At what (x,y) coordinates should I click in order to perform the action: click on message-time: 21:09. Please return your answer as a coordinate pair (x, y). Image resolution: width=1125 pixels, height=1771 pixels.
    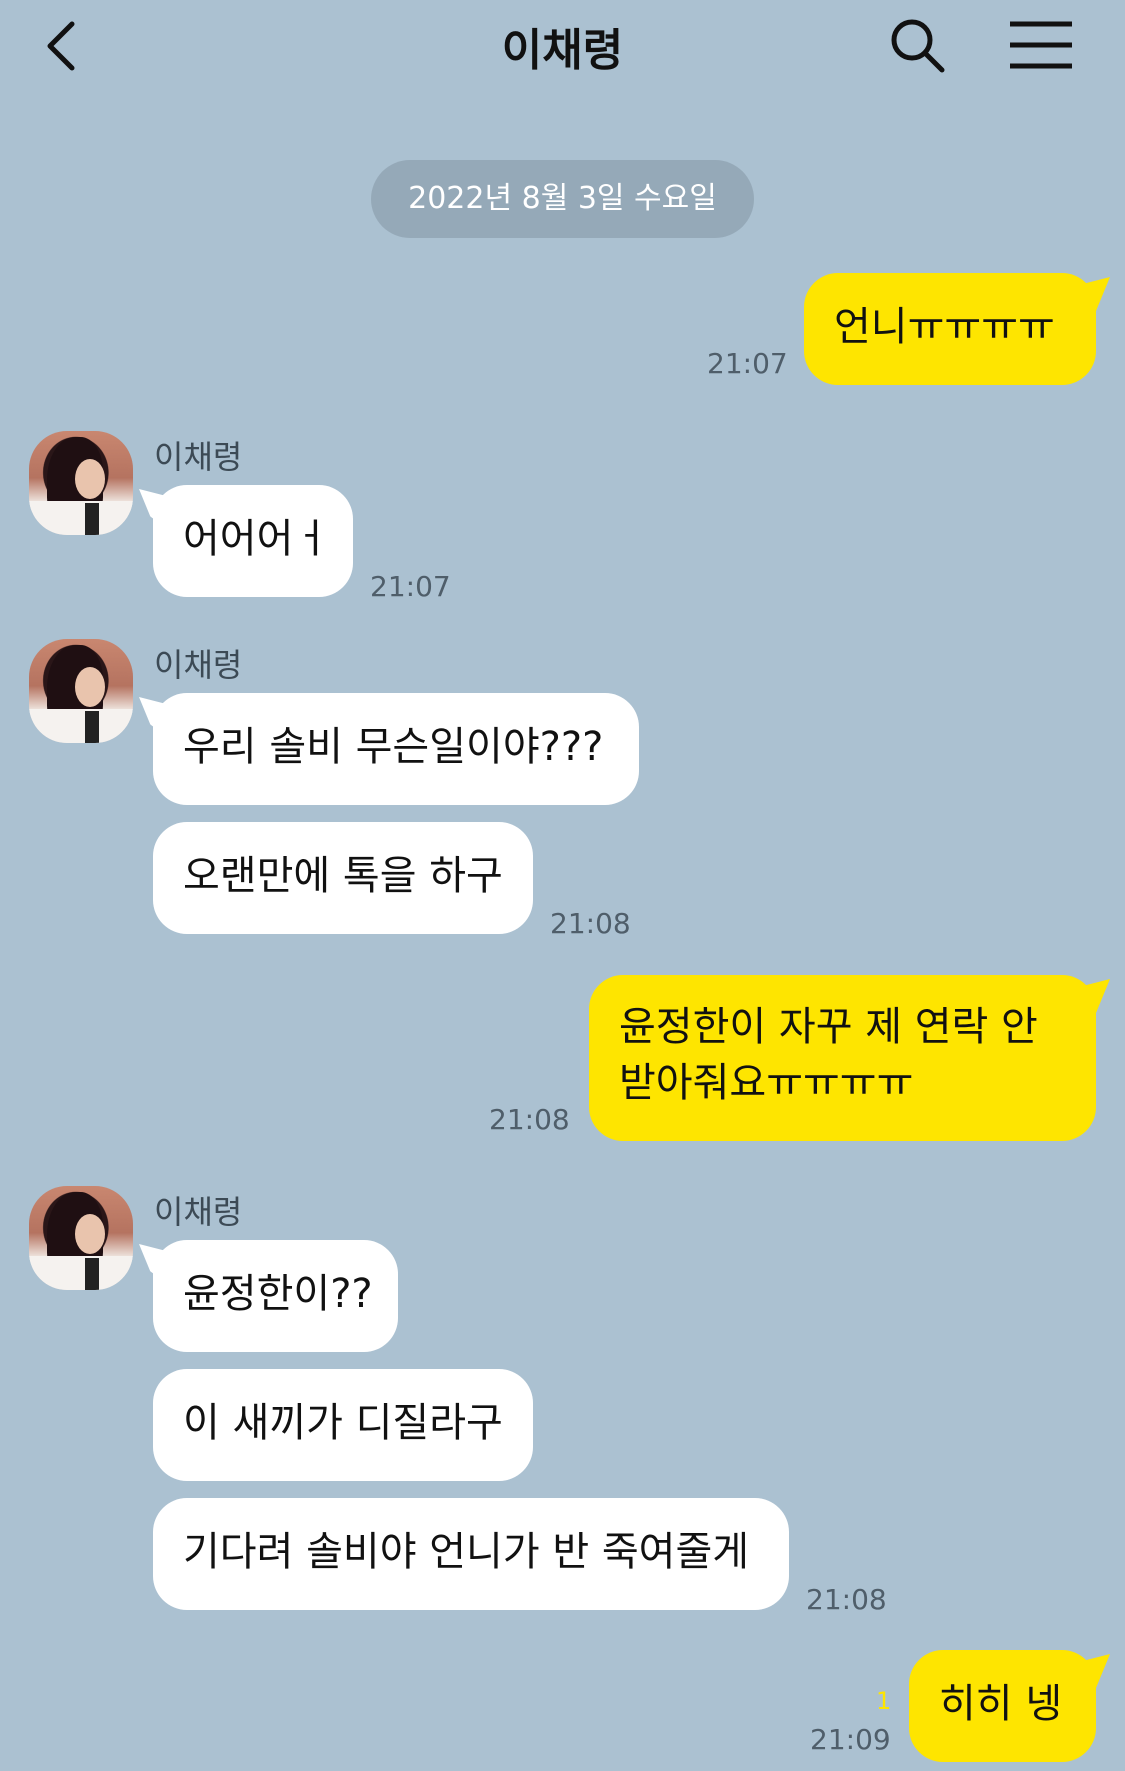
    Looking at the image, I should click on (850, 1739).